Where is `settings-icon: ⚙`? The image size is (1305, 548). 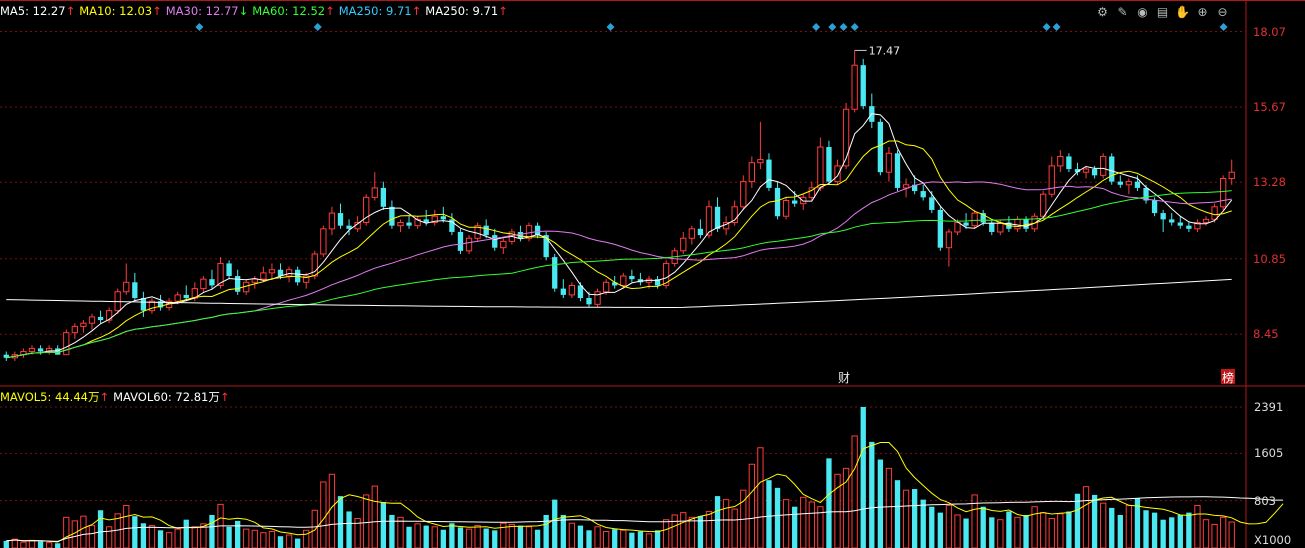 settings-icon: ⚙ is located at coordinates (1102, 12).